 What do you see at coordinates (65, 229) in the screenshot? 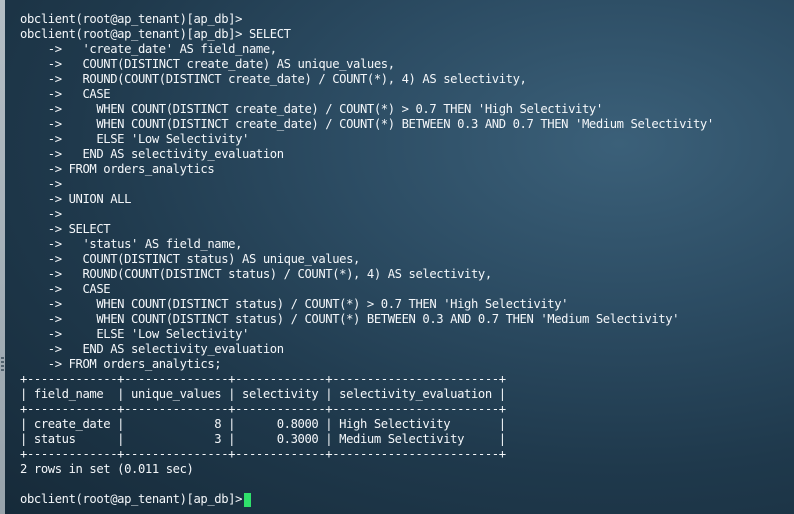
I see `terminal-line: -> SELECT` at bounding box center [65, 229].